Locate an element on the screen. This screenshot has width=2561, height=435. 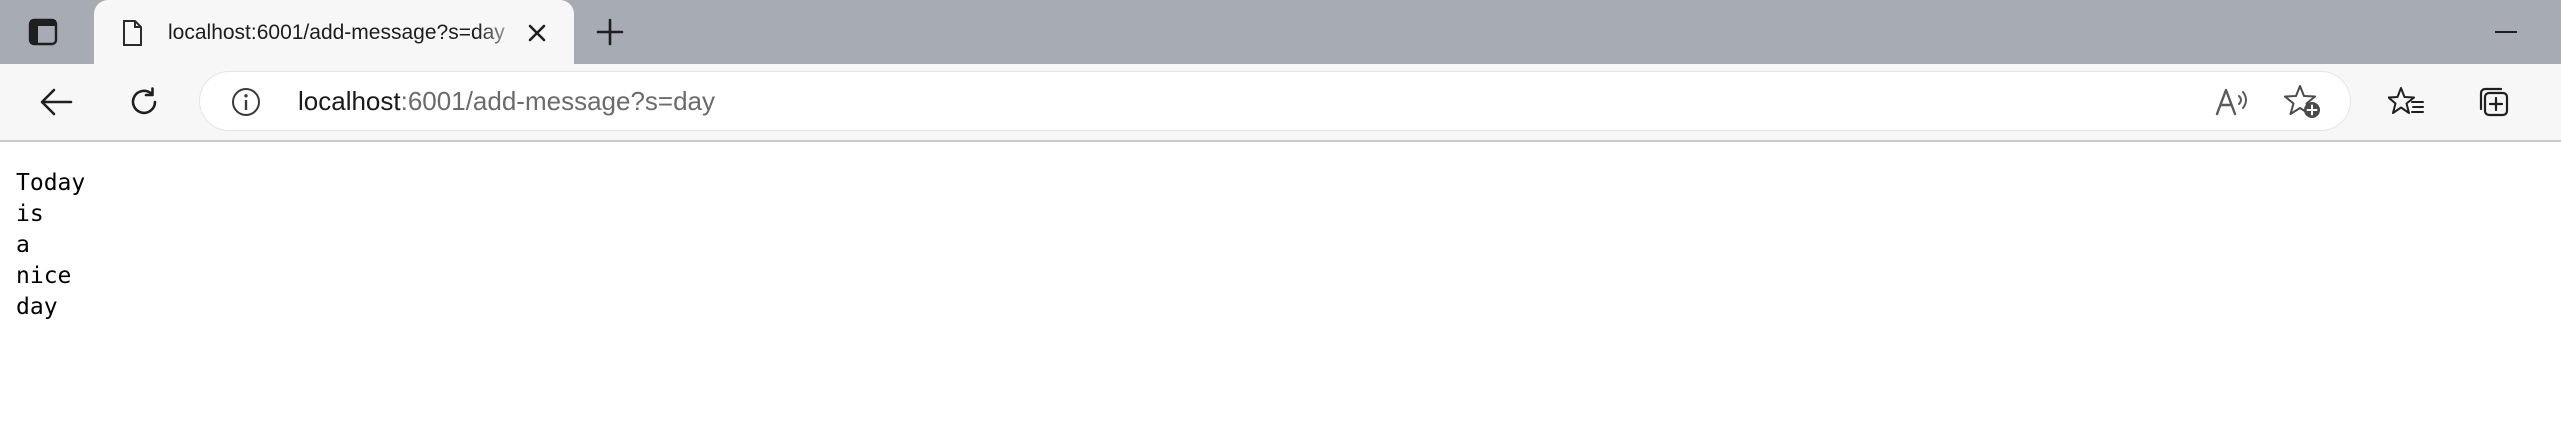
back-arrow-icon is located at coordinates (56, 102).